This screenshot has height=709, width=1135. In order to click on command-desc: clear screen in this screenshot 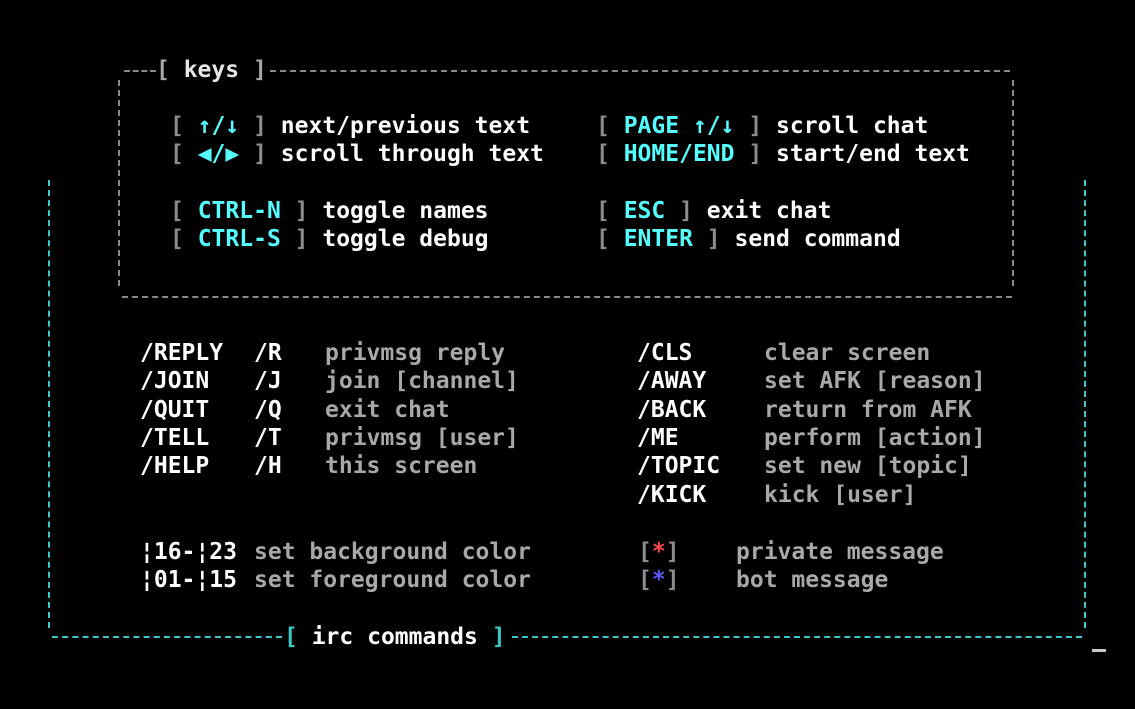, I will do `click(847, 353)`.